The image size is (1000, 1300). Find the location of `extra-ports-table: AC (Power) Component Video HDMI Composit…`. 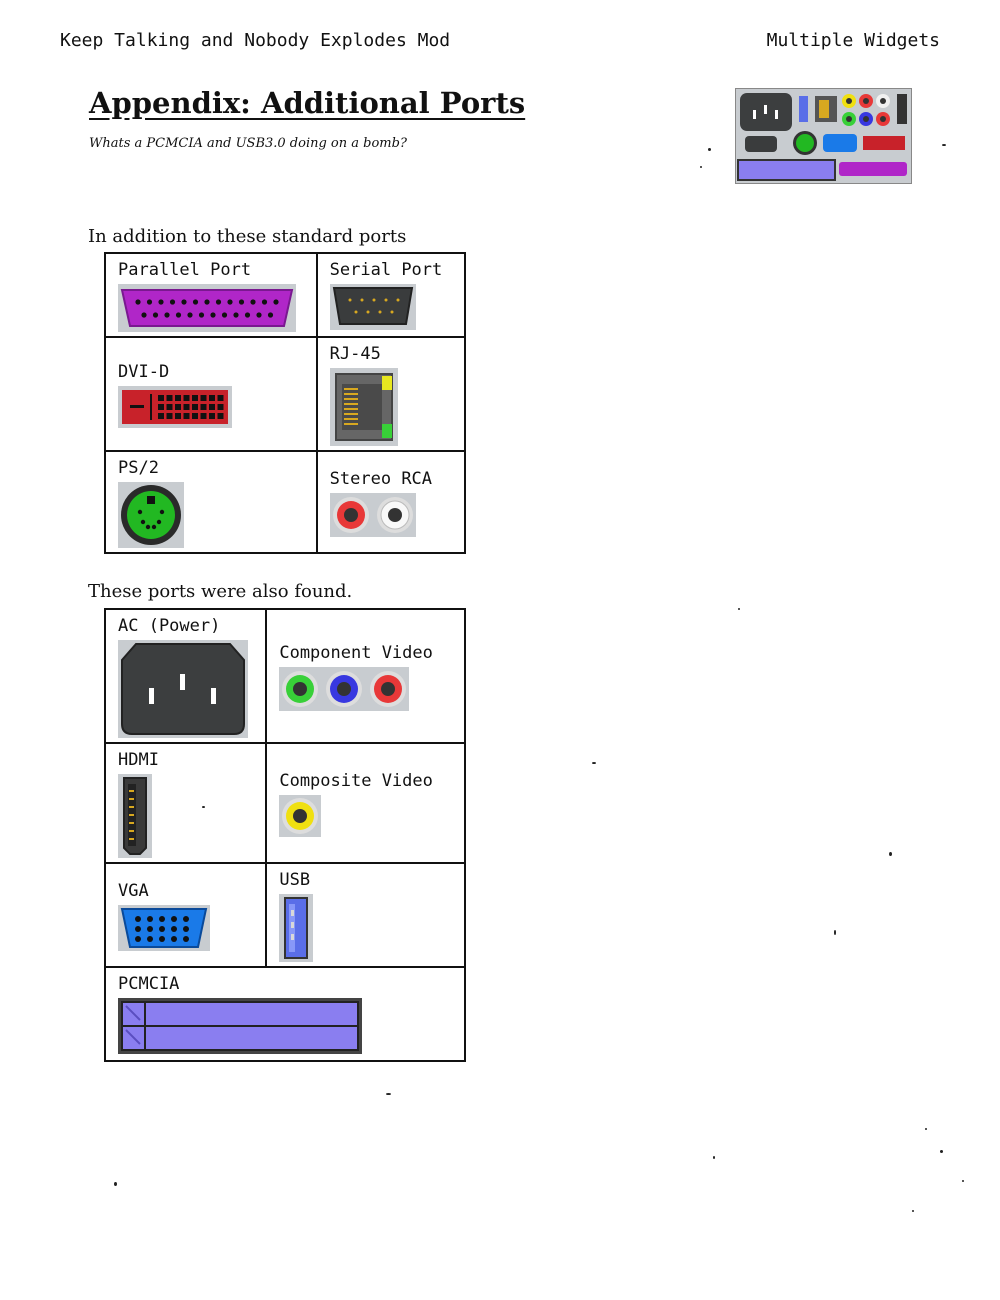

extra-ports-table: AC (Power) Component Video HDMI Composit… is located at coordinates (284, 835).